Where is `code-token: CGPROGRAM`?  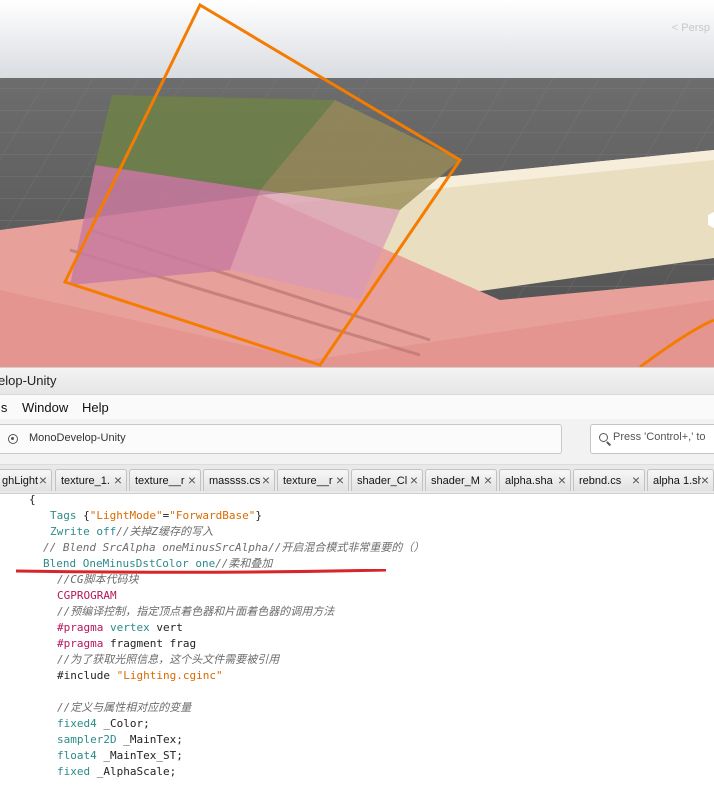
code-token: CGPROGRAM is located at coordinates (87, 595).